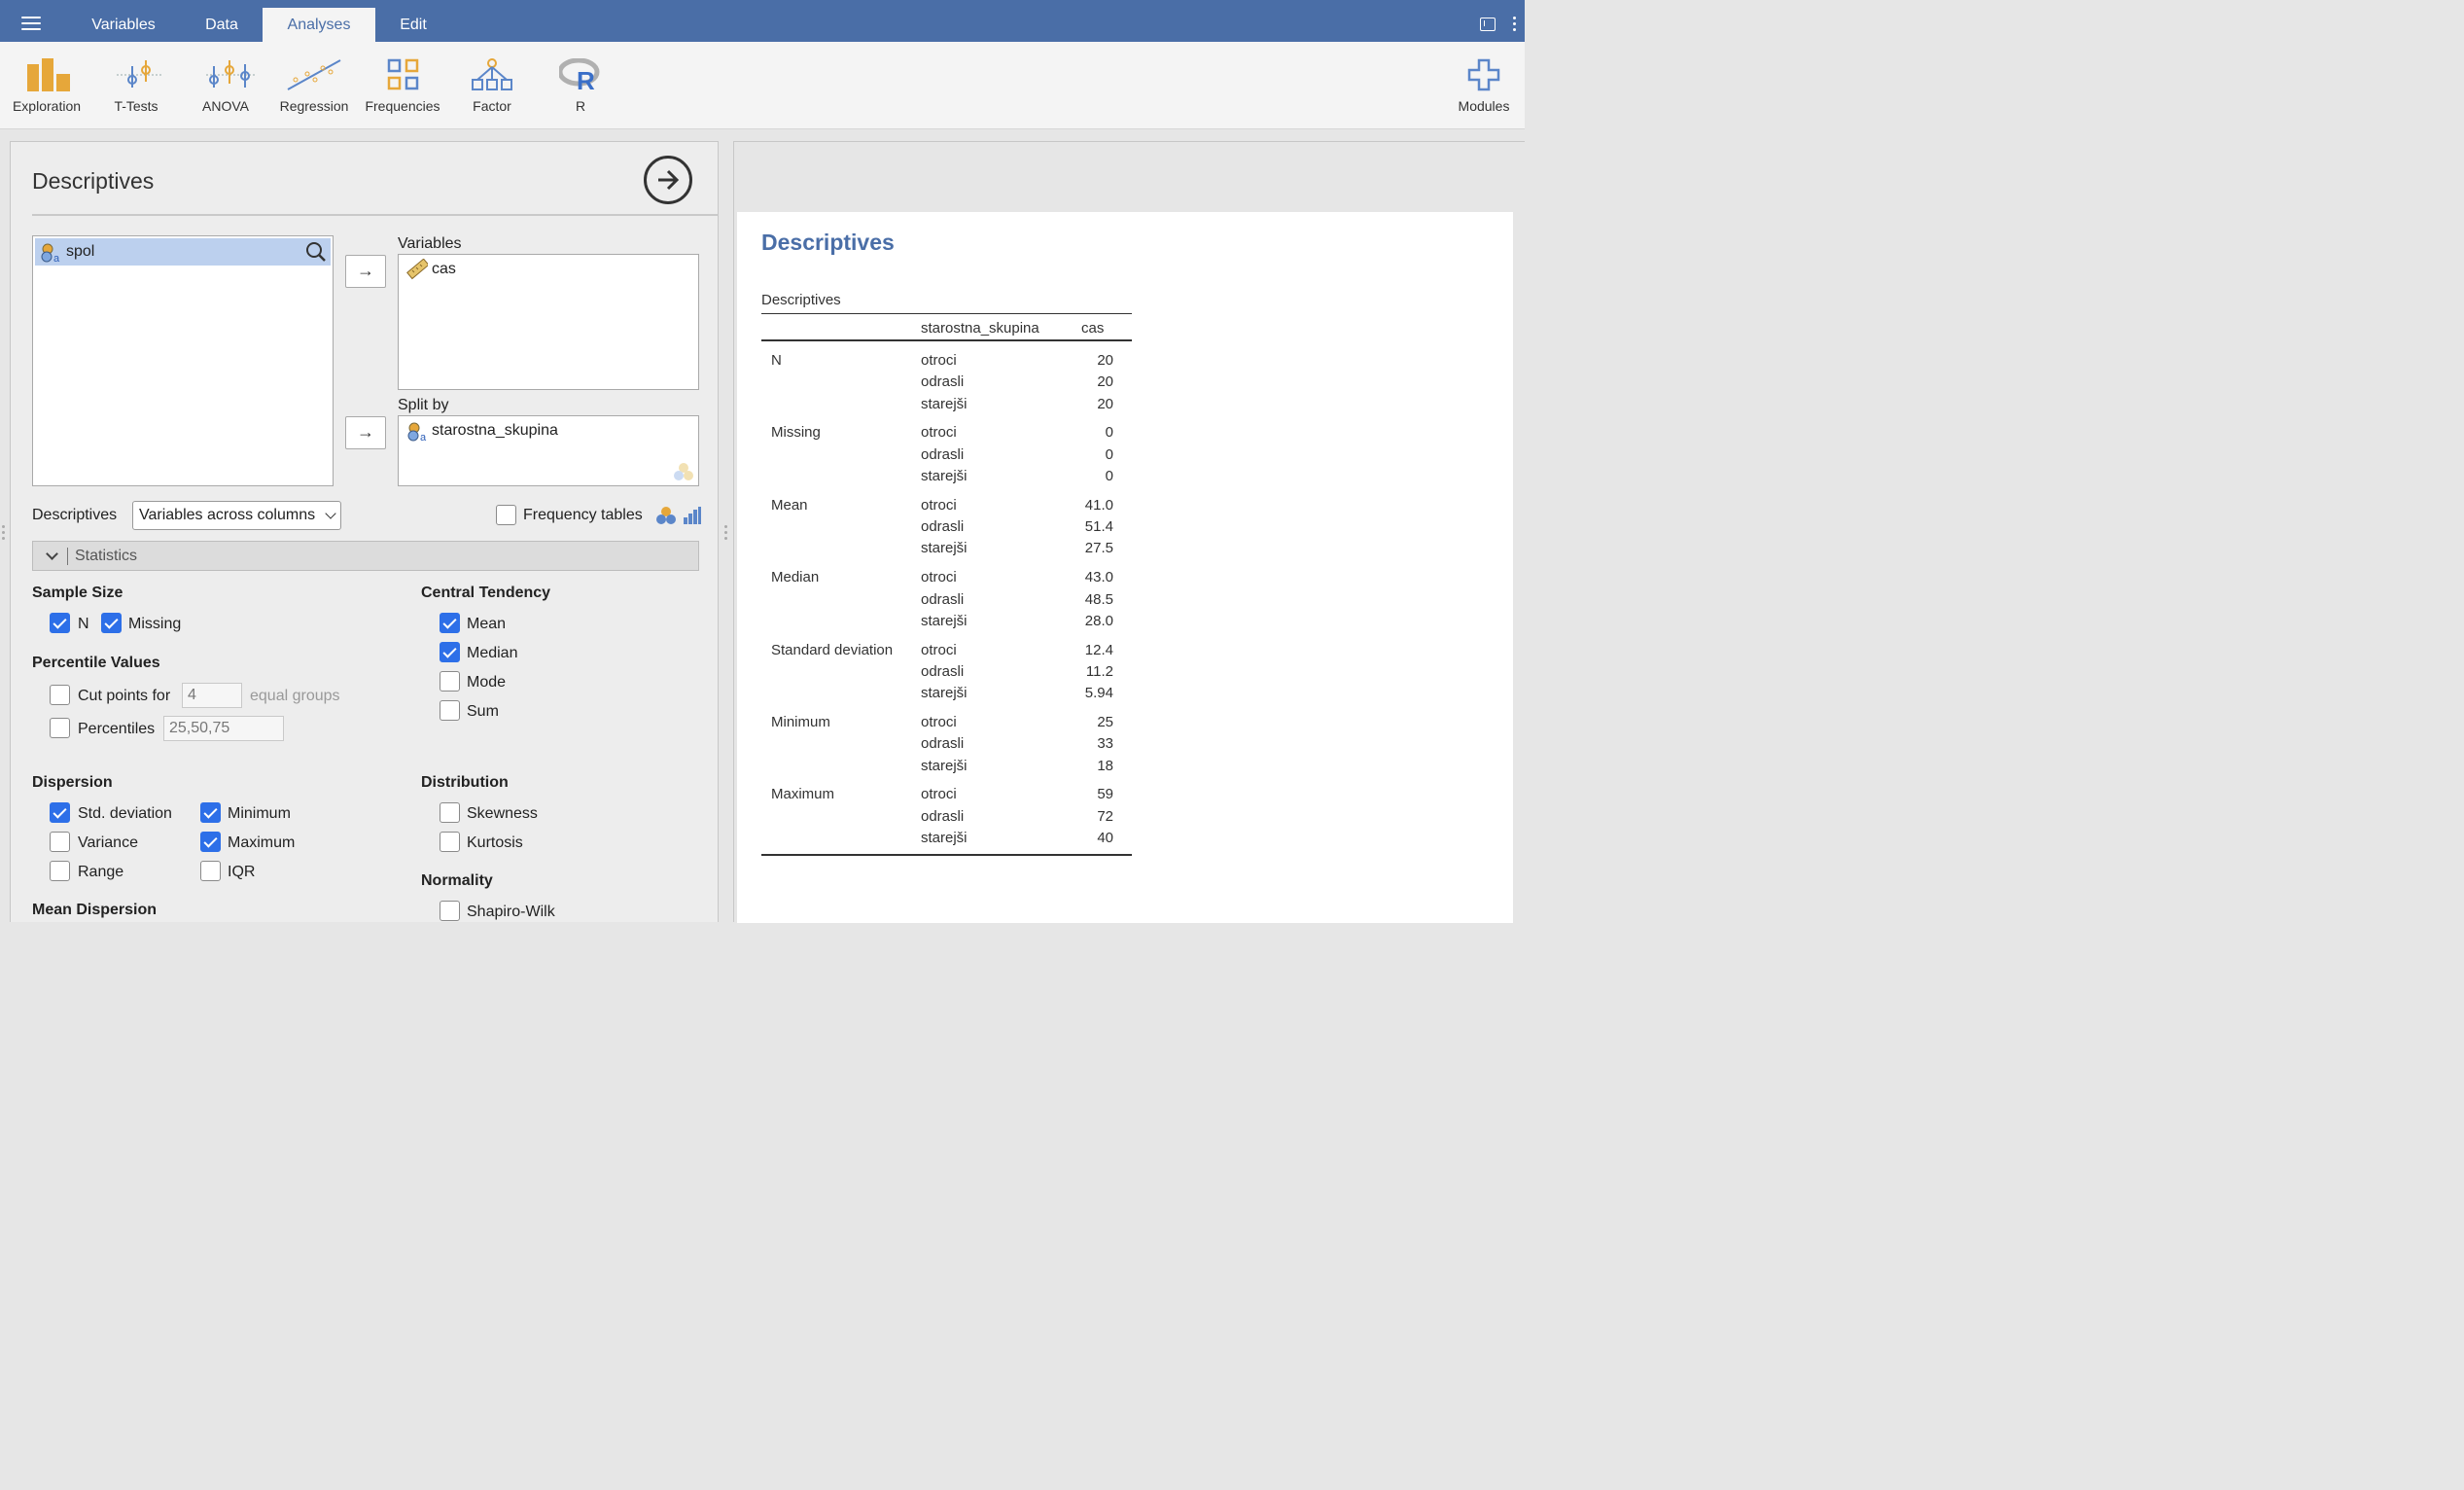 The image size is (2464, 1490). I want to click on ribbon-regression-button: Regression, so click(314, 85).